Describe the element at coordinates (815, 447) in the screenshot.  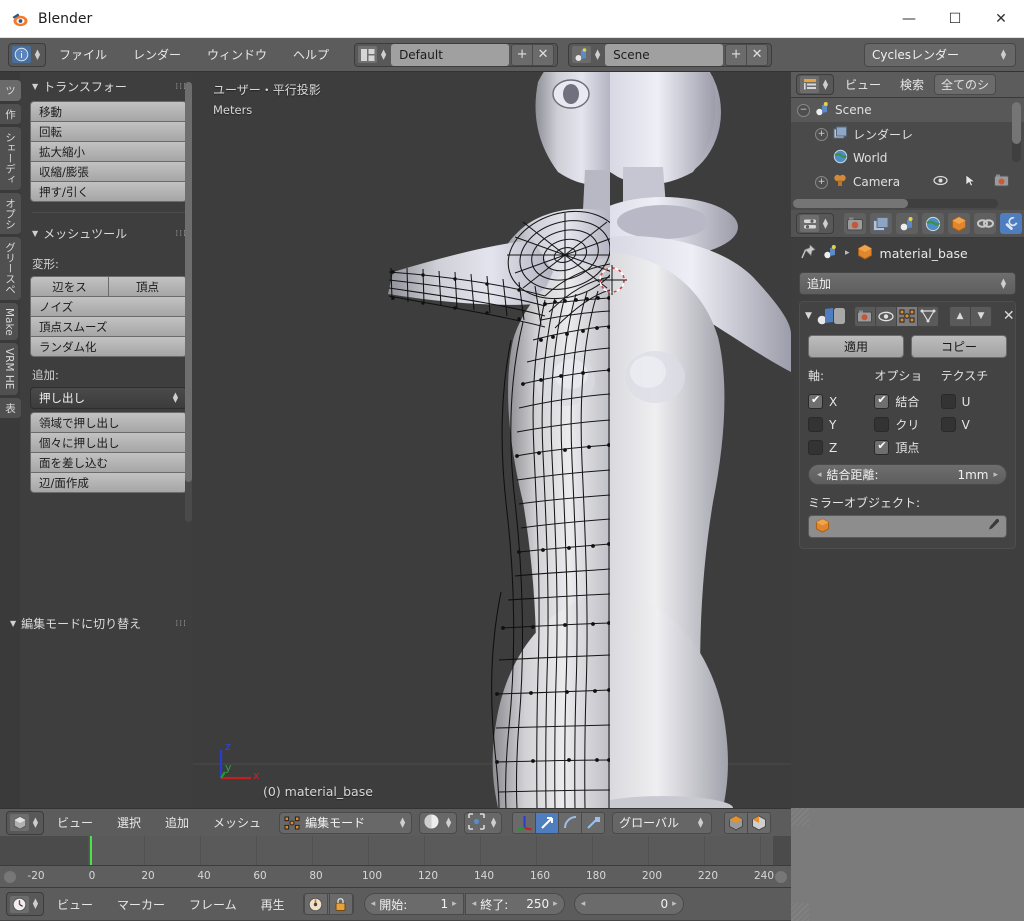
I see `axis-z-checkbox` at that location.